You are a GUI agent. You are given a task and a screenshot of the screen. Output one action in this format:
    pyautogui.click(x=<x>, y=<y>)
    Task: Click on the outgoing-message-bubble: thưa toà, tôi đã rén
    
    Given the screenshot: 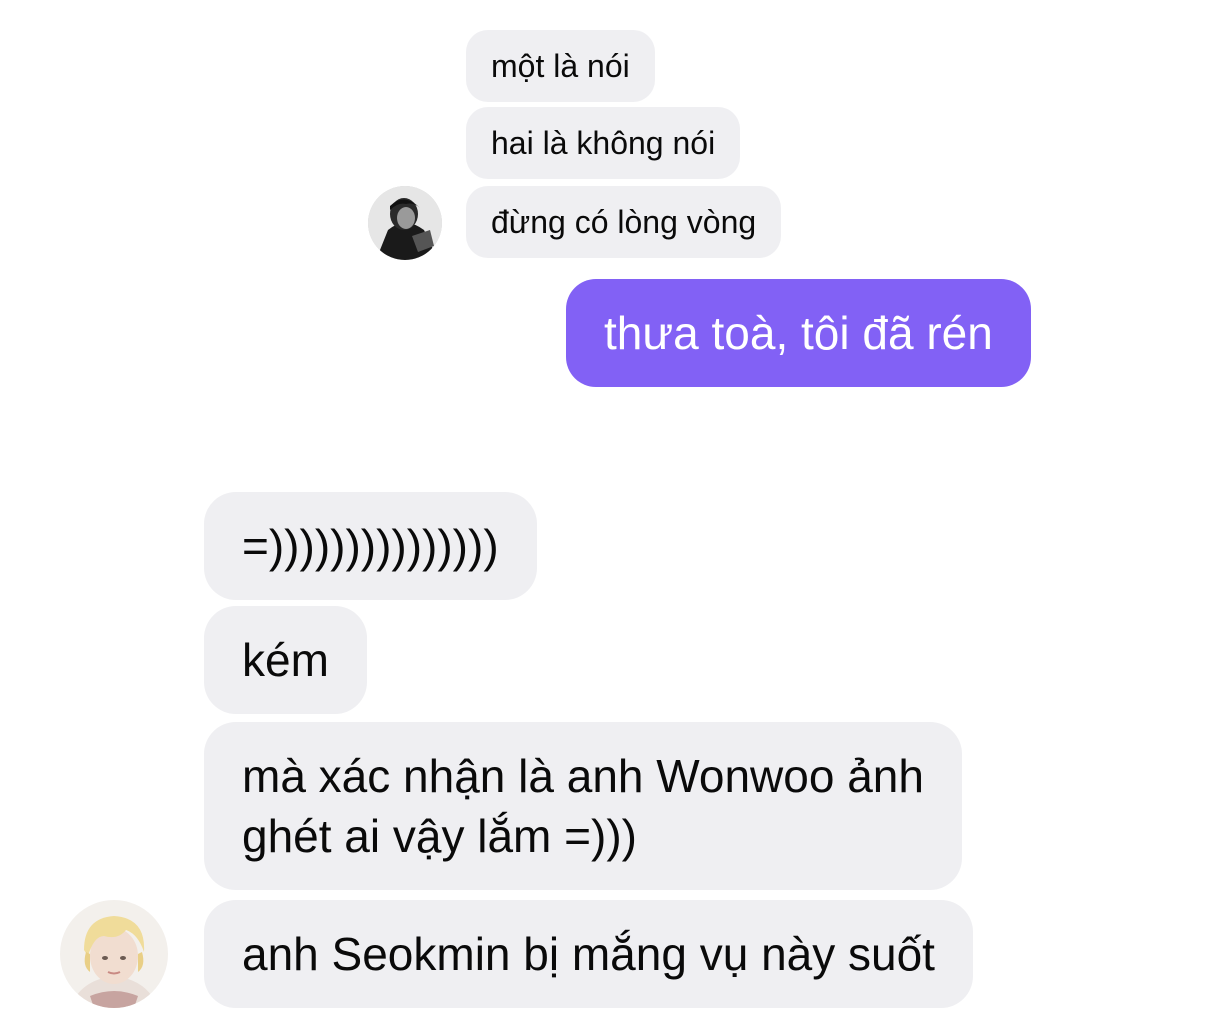 What is the action you would take?
    pyautogui.click(x=798, y=333)
    